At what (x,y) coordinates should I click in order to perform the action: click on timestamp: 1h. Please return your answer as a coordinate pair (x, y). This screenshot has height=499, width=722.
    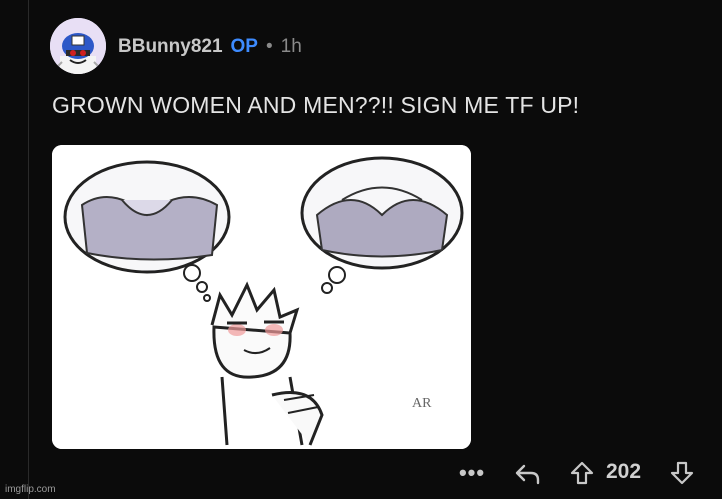
    Looking at the image, I should click on (291, 46).